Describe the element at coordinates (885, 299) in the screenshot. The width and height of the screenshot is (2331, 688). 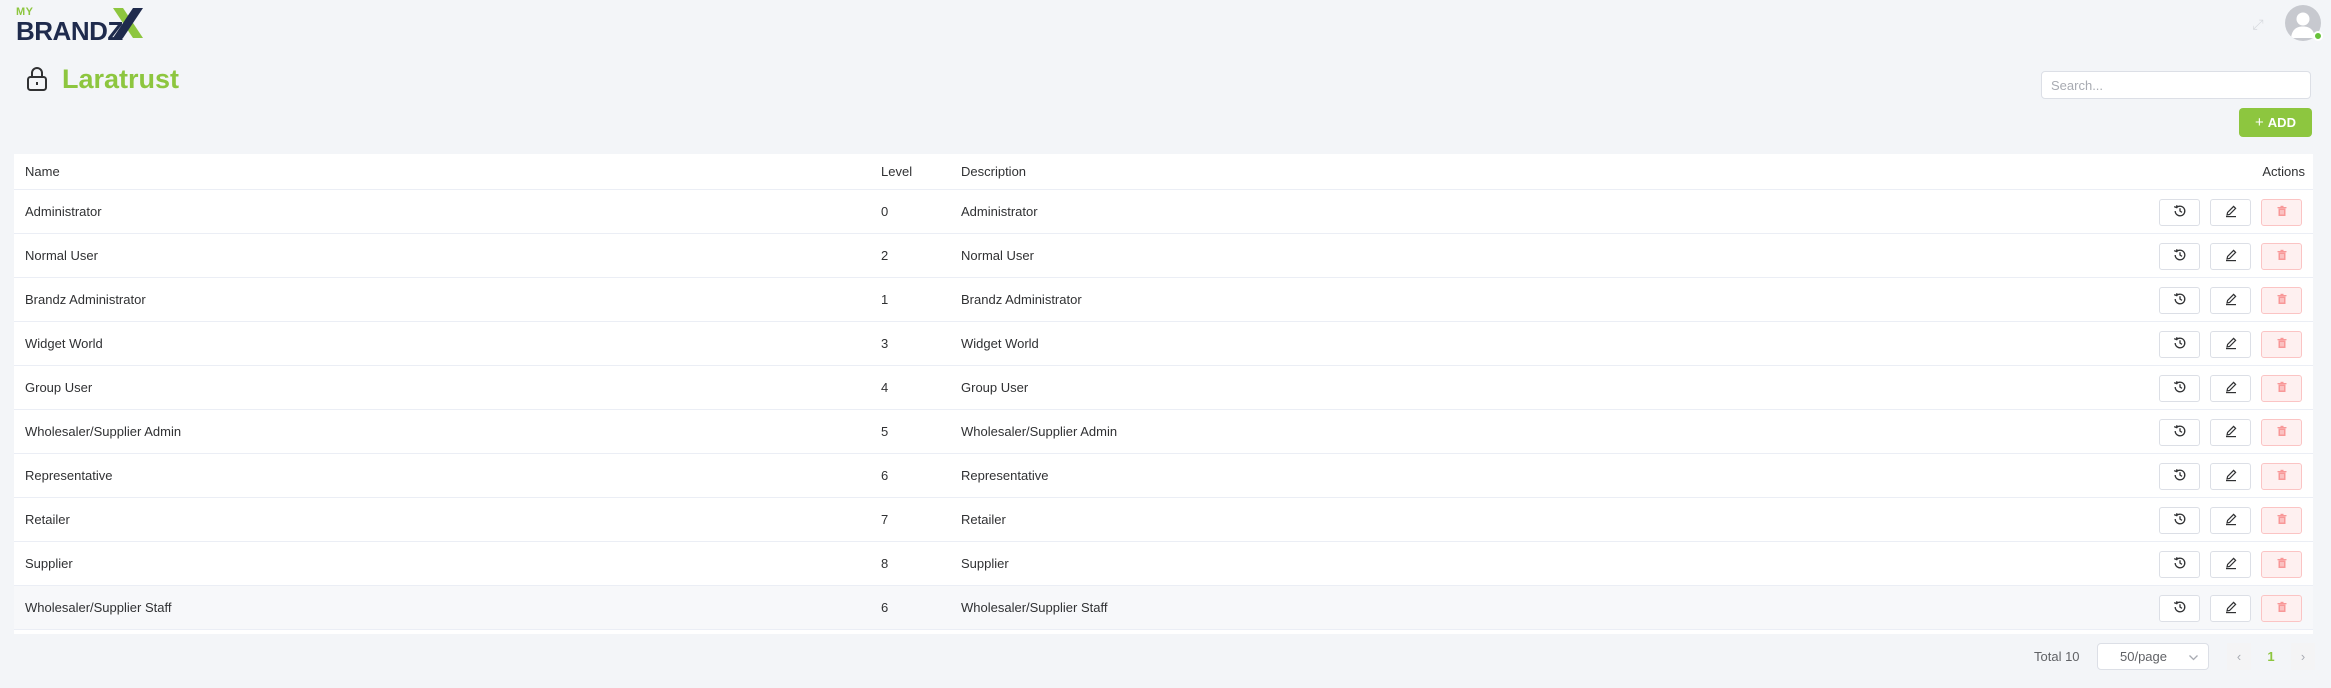
I see `cell-level: 1` at that location.